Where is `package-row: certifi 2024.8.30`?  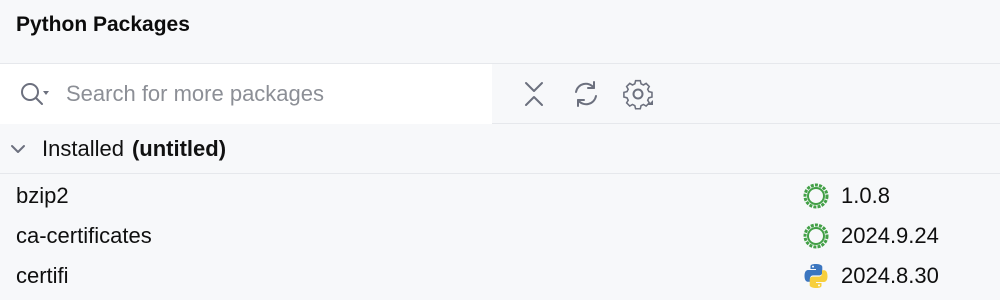
package-row: certifi 2024.8.30 is located at coordinates (500, 276).